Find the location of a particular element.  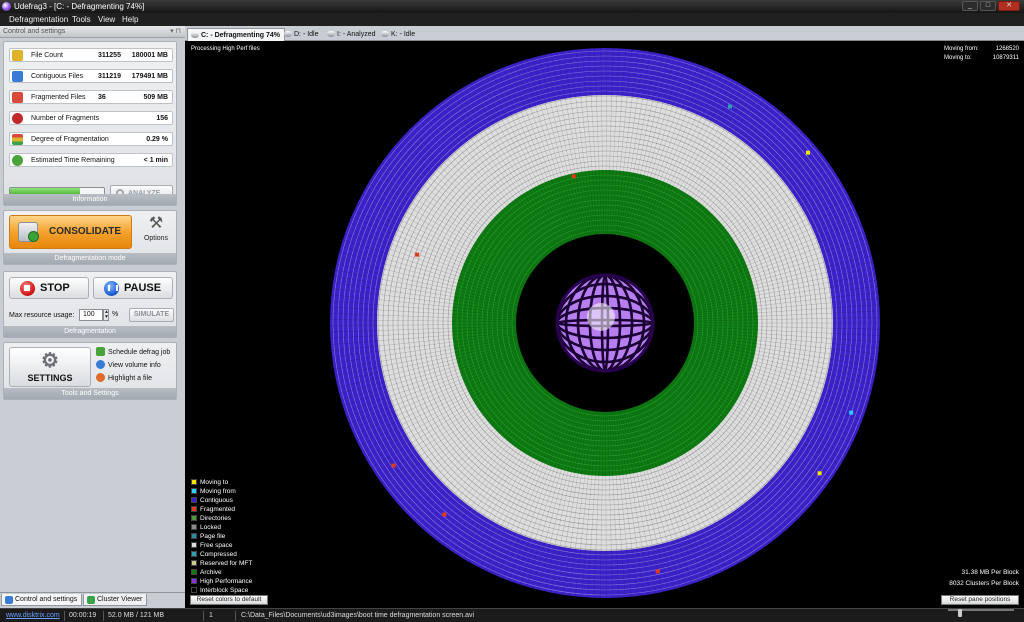

legend-item: Moving from is located at coordinates (235, 491).